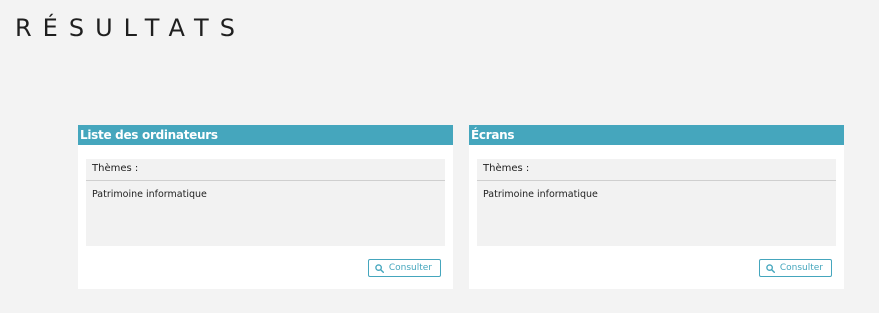 Image resolution: width=879 pixels, height=313 pixels. What do you see at coordinates (265, 135) in the screenshot?
I see `card-title: Liste des ordinateurs` at bounding box center [265, 135].